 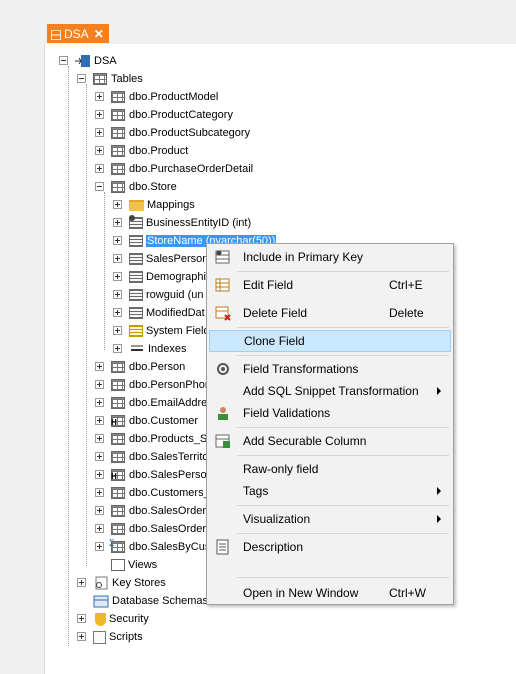 What do you see at coordinates (175, 295) in the screenshot?
I see `field-label: rowguid (un` at bounding box center [175, 295].